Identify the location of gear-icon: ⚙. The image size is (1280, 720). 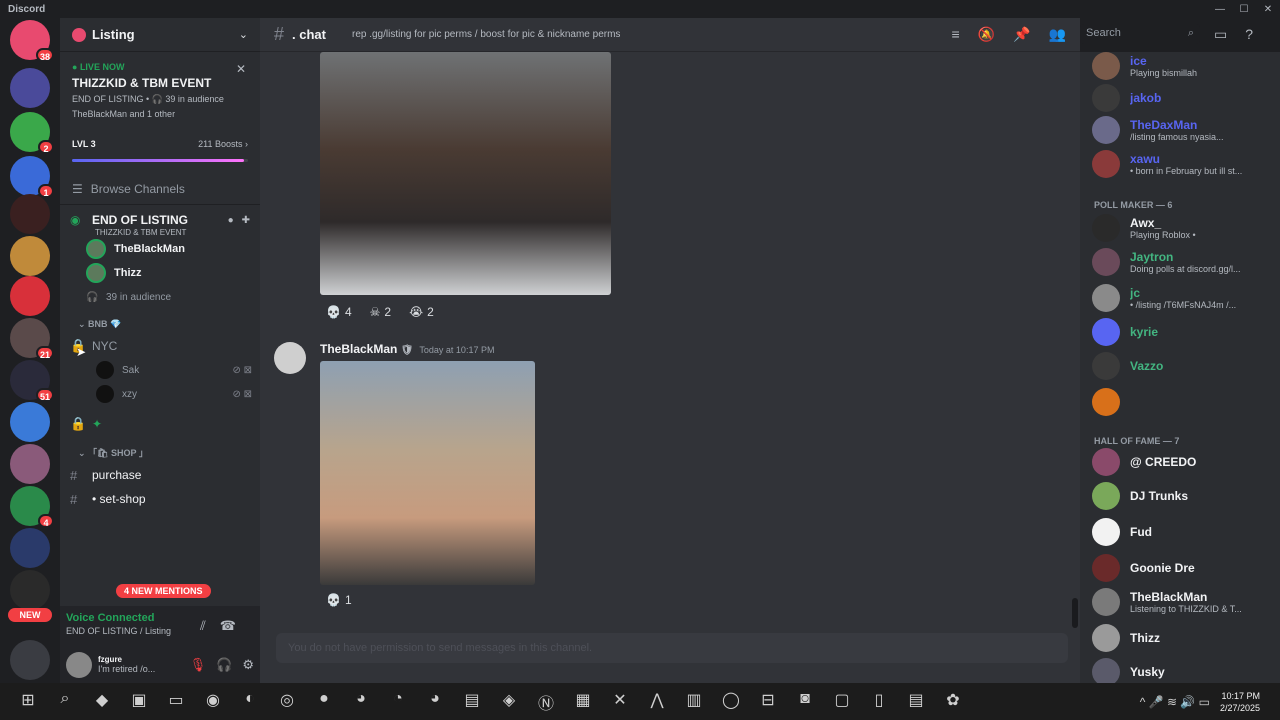
(248, 665).